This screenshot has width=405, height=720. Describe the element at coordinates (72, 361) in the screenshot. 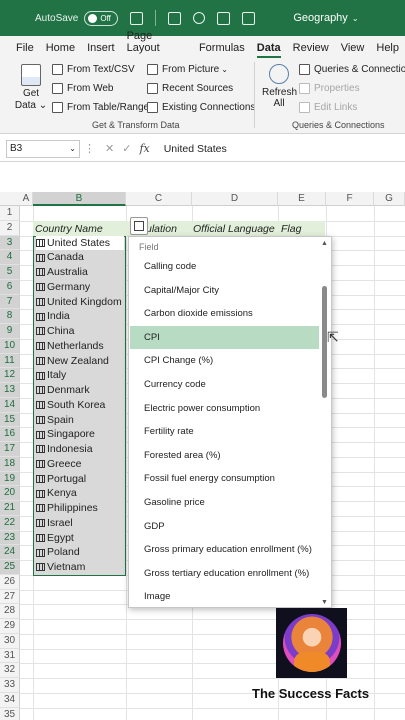

I see `country-cell: New Zealand` at that location.